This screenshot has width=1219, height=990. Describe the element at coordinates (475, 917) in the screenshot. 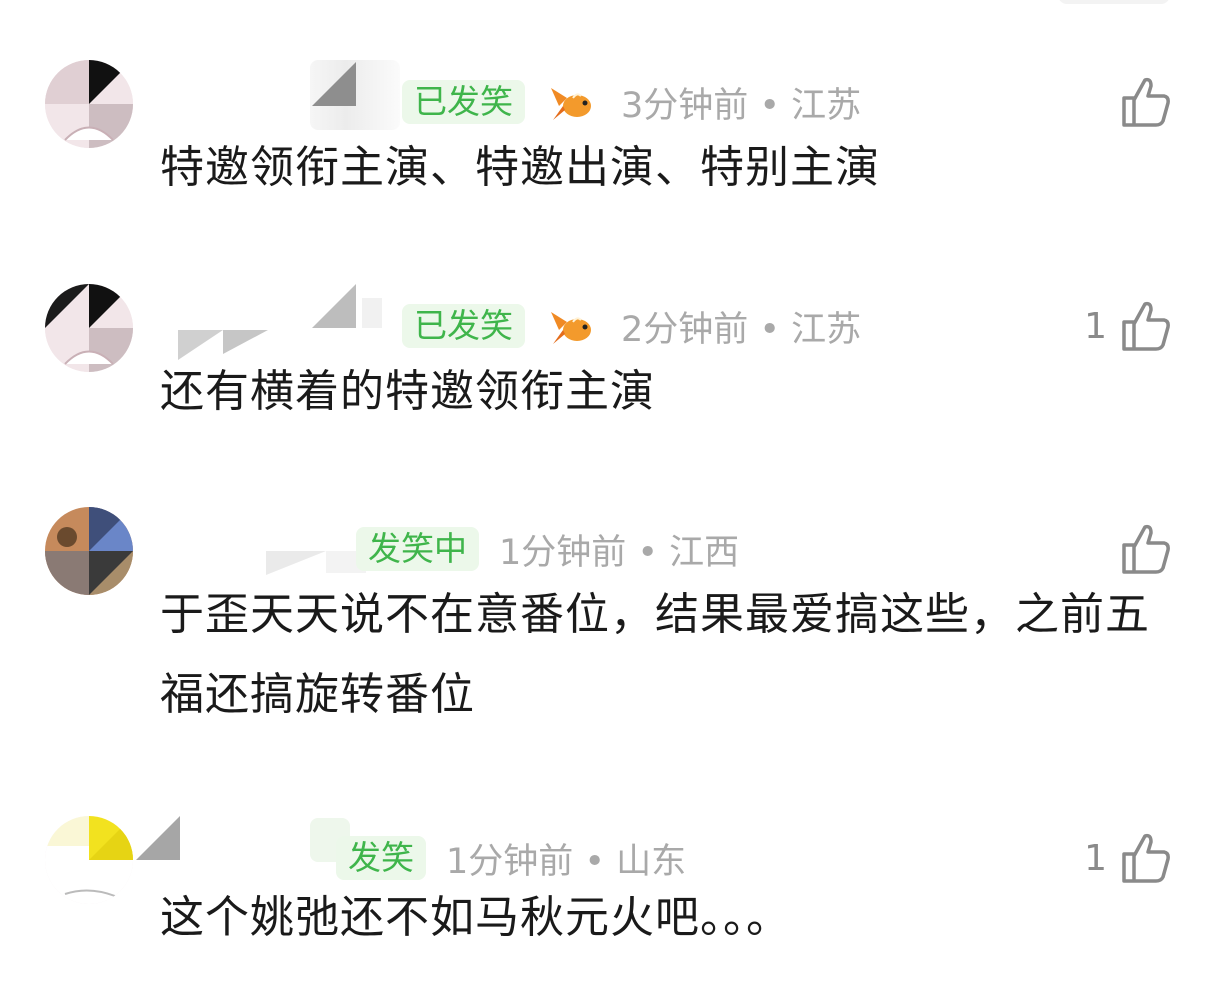

I see `comment-text: 这个姚弛还不如马秋元火吧。。。` at that location.